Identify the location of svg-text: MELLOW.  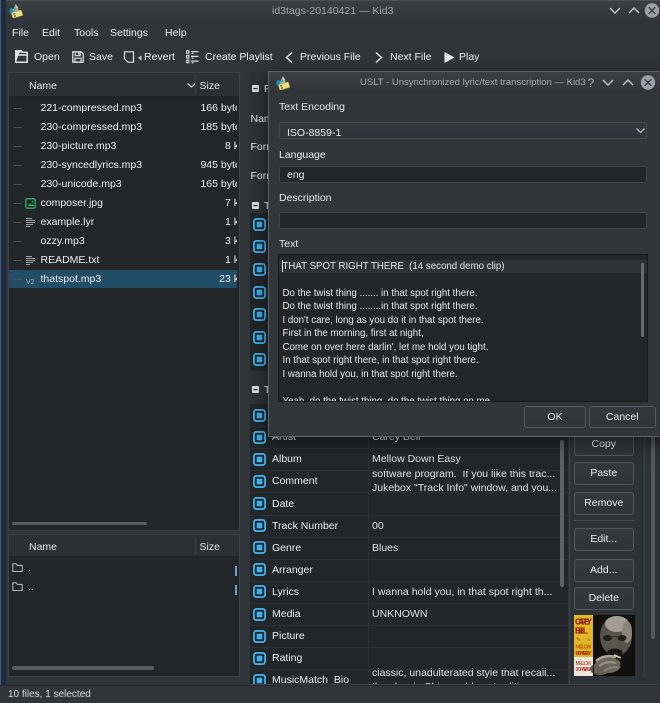
(584, 648).